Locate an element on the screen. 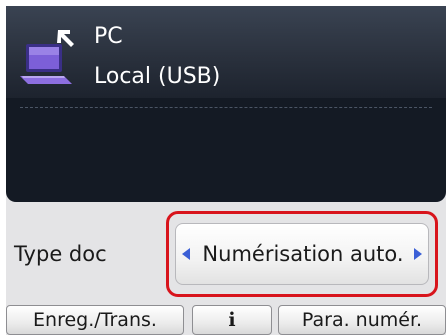  document-type-value: Numérisation auto. is located at coordinates (303, 254).